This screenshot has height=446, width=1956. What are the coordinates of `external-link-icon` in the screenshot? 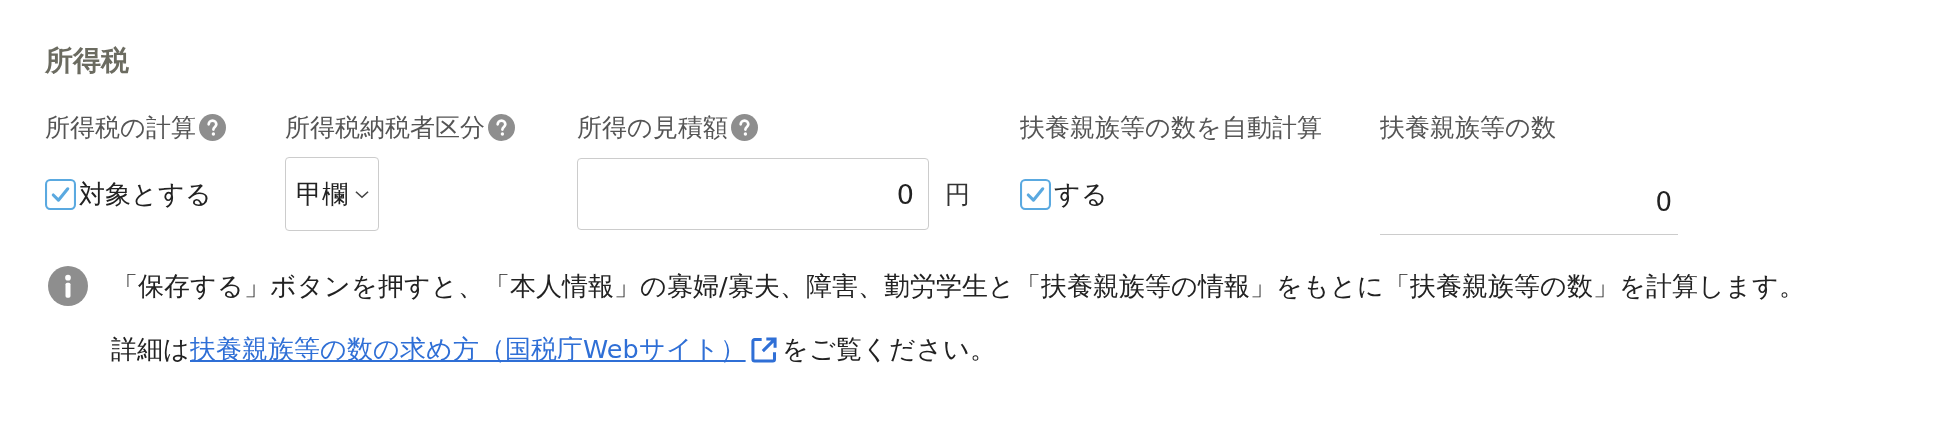 It's located at (763, 349).